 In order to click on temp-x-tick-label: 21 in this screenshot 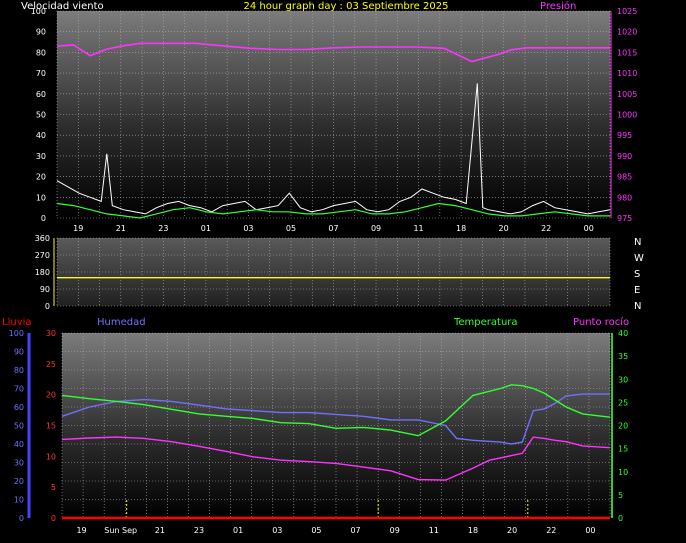, I will do `click(160, 530)`.